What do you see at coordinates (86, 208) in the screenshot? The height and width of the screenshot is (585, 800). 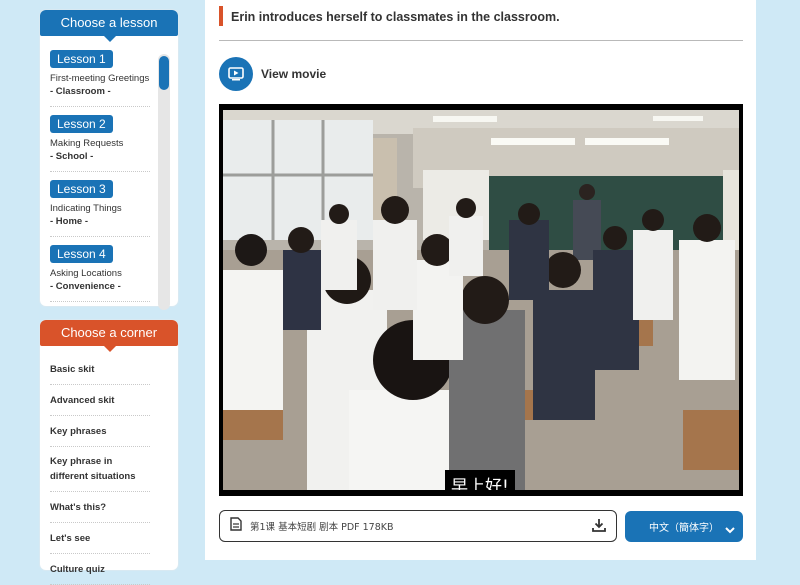 I see `lesson-title: Indicating Things` at bounding box center [86, 208].